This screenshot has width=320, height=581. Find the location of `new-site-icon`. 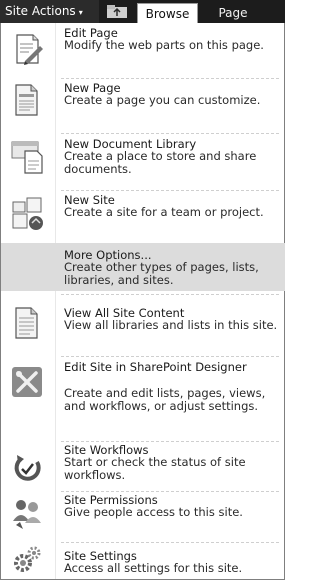

new-site-icon is located at coordinates (27, 213).